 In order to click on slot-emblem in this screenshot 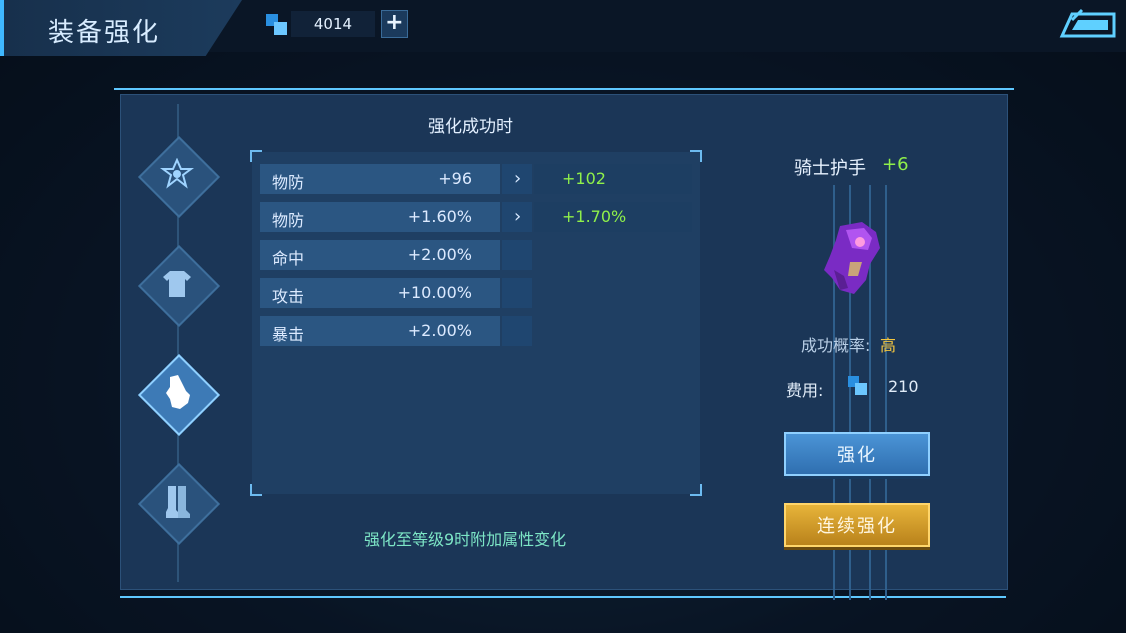, I will do `click(179, 177)`.